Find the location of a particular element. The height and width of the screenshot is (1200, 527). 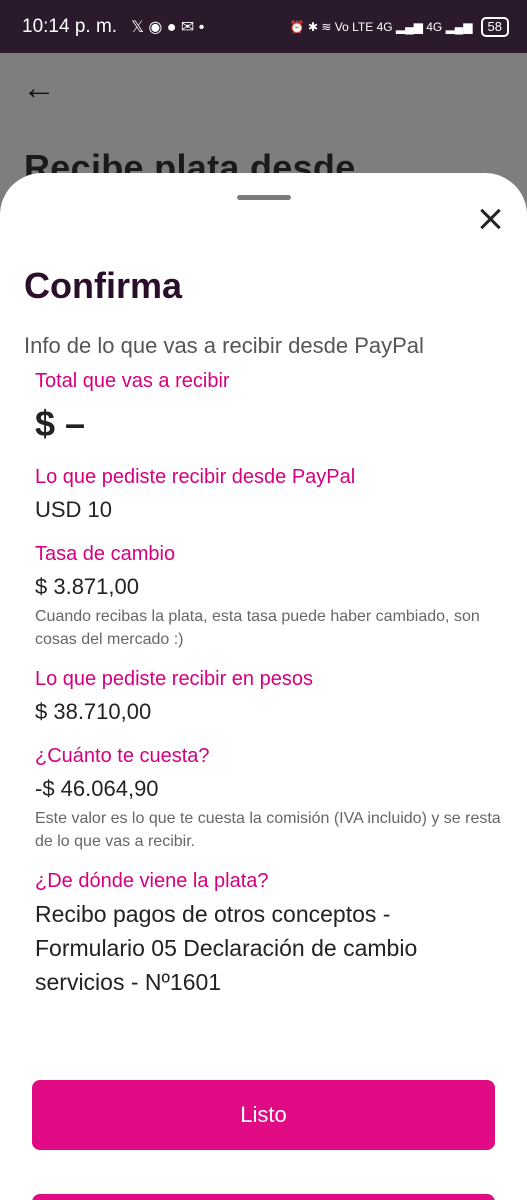

system-icons: ⏰ ✱ ≋ Vo LTE 4G ▂▄▆ 4G ▂▄▆ 58 is located at coordinates (399, 26).